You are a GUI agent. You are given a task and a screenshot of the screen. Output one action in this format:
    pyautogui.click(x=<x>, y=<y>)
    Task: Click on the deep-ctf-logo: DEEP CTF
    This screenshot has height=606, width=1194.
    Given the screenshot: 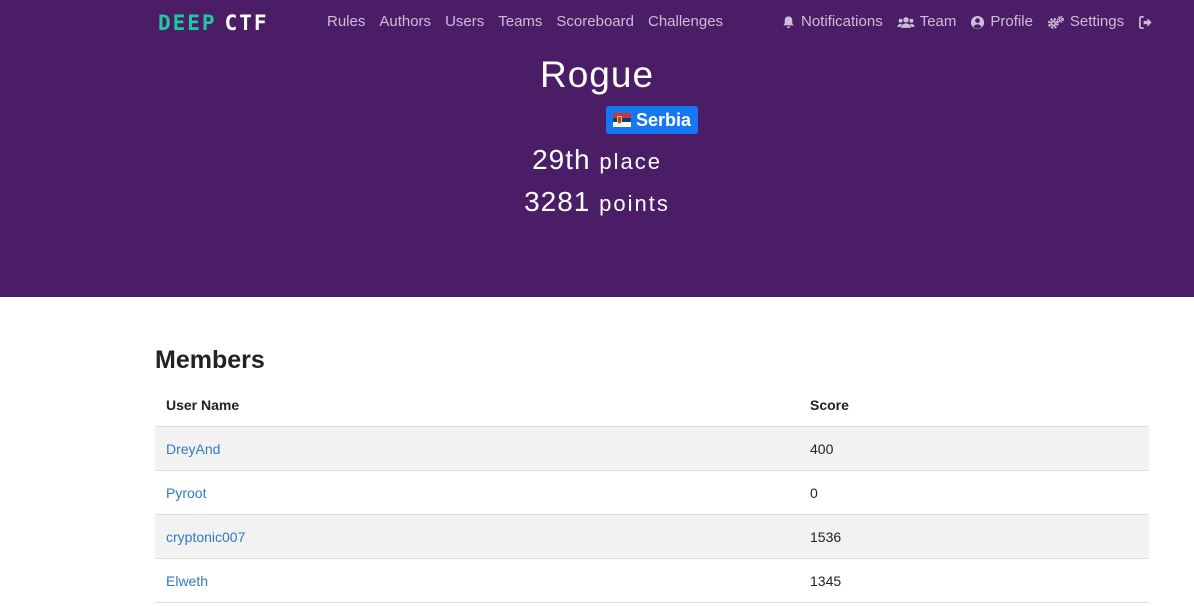 What is the action you would take?
    pyautogui.click(x=213, y=23)
    